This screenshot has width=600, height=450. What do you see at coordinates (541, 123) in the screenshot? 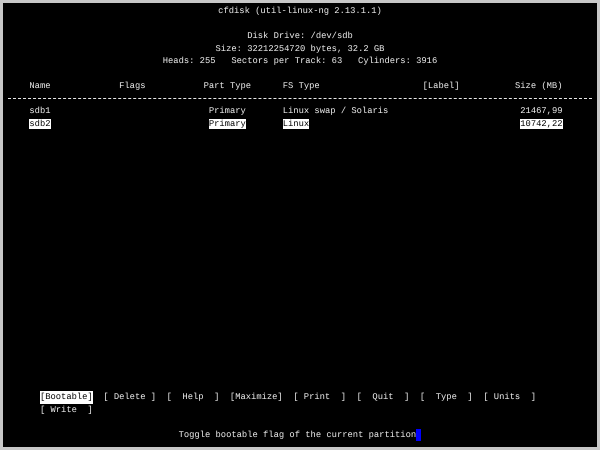
I see `table-cell: 10742,22` at bounding box center [541, 123].